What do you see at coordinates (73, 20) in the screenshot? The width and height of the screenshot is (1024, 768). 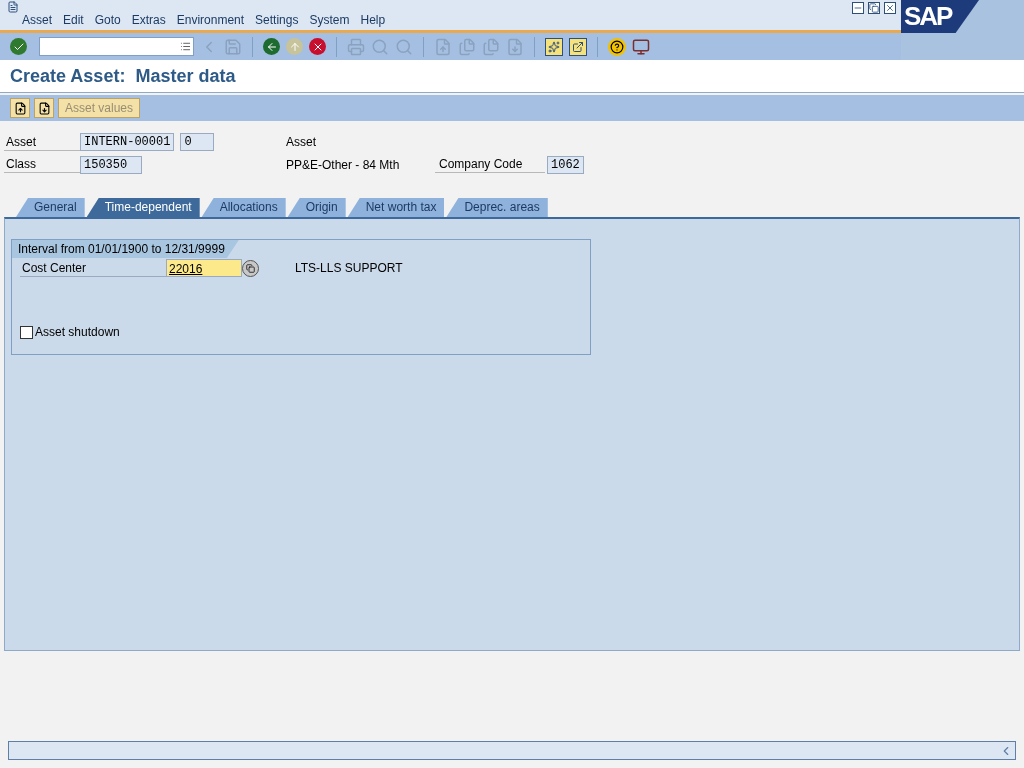 I see `menu-item: Edit` at bounding box center [73, 20].